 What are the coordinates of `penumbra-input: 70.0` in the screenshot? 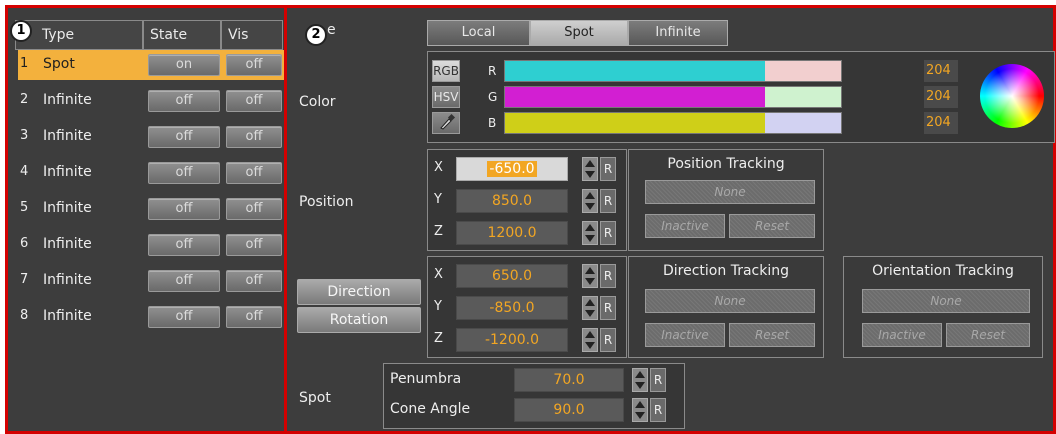 It's located at (569, 380).